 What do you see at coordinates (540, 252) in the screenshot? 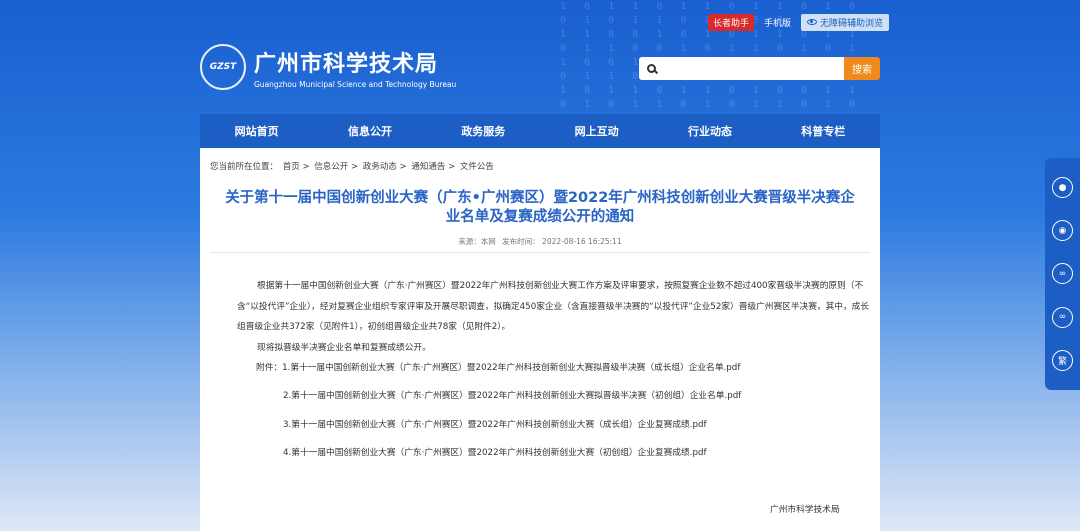
I see `divider` at bounding box center [540, 252].